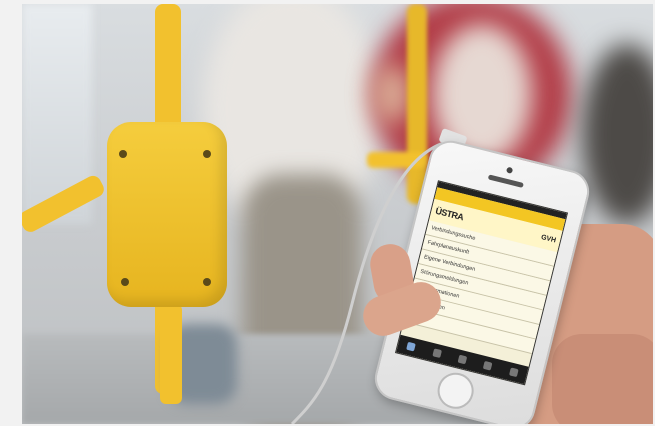 Image resolution: width=655 pixels, height=426 pixels. What do you see at coordinates (505, 181) in the screenshot?
I see `speaker-grille` at bounding box center [505, 181].